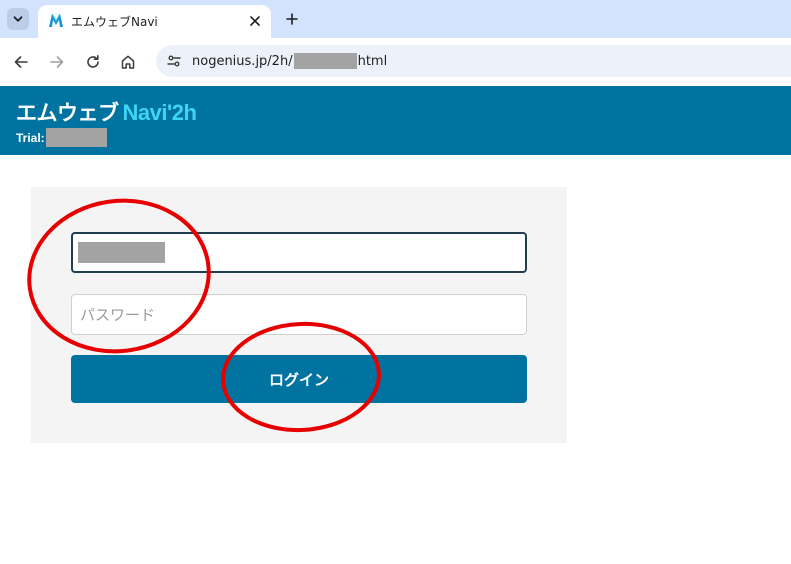  I want to click on back-button, so click(21, 62).